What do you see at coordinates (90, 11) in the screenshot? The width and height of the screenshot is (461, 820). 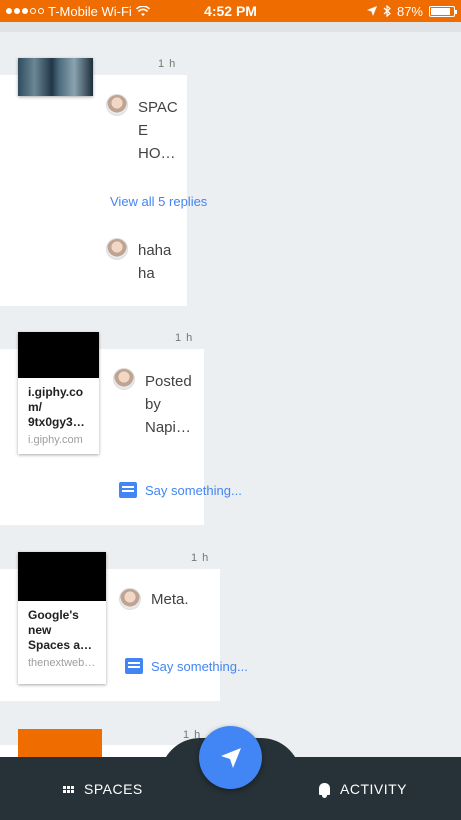 I see `carrier-label: T-Mobile Wi-Fi` at bounding box center [90, 11].